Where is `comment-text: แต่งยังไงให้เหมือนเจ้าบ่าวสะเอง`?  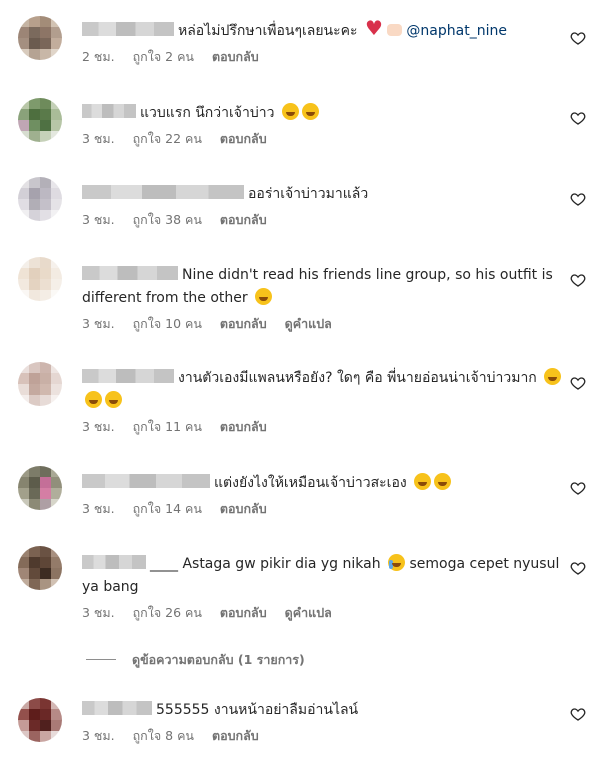 comment-text: แต่งยังไงให้เหมือนเจ้าบ่าวสะเอง is located at coordinates (310, 483).